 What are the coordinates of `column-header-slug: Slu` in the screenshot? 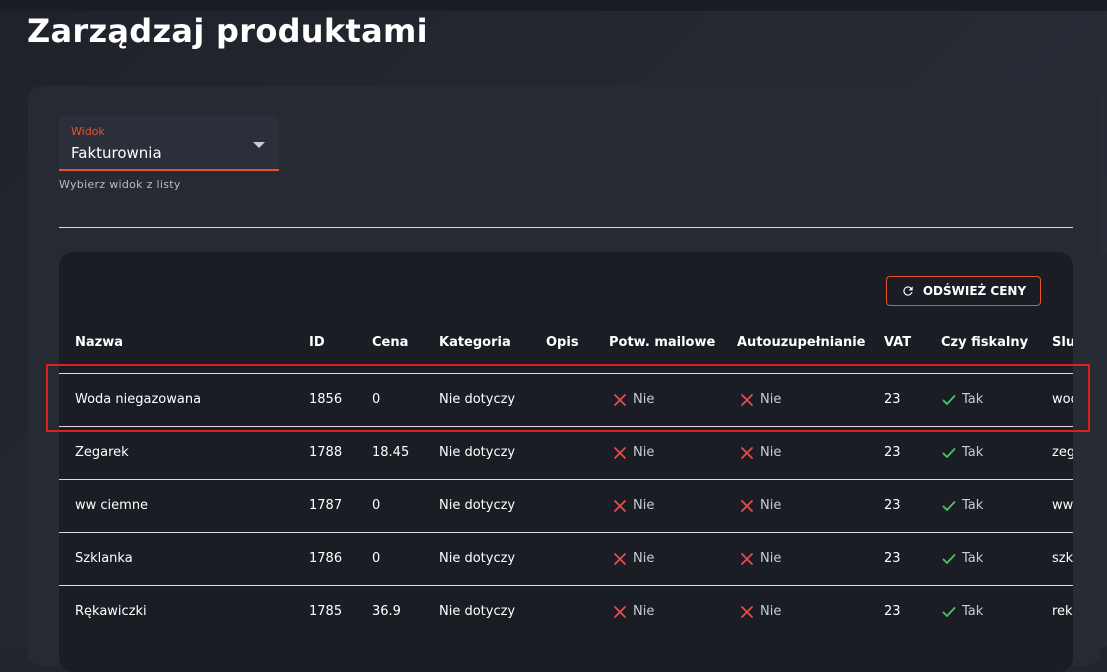 It's located at (1063, 342).